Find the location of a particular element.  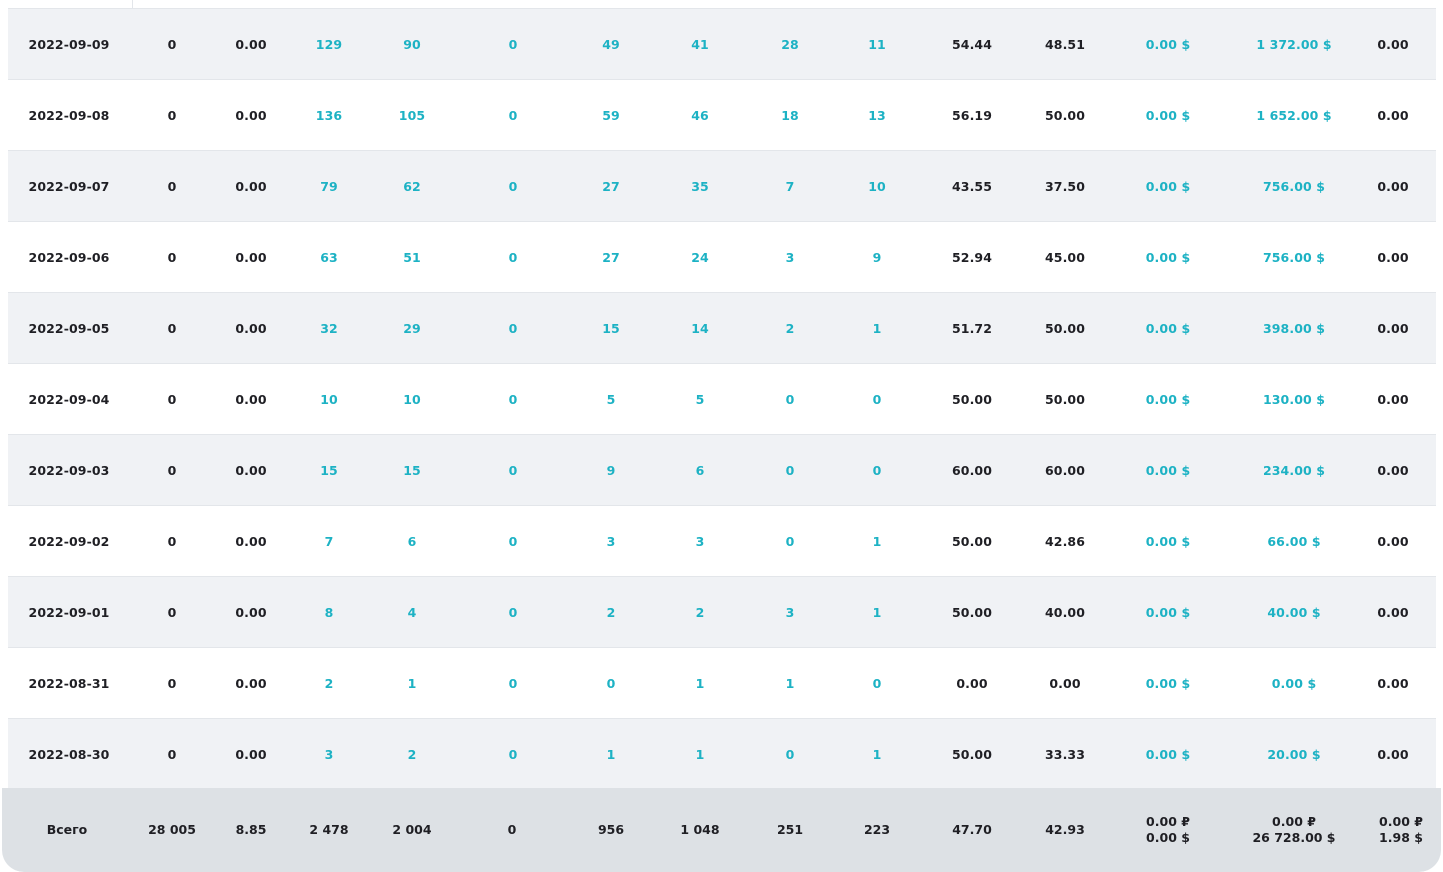

link-cell: 29 is located at coordinates (412, 328).